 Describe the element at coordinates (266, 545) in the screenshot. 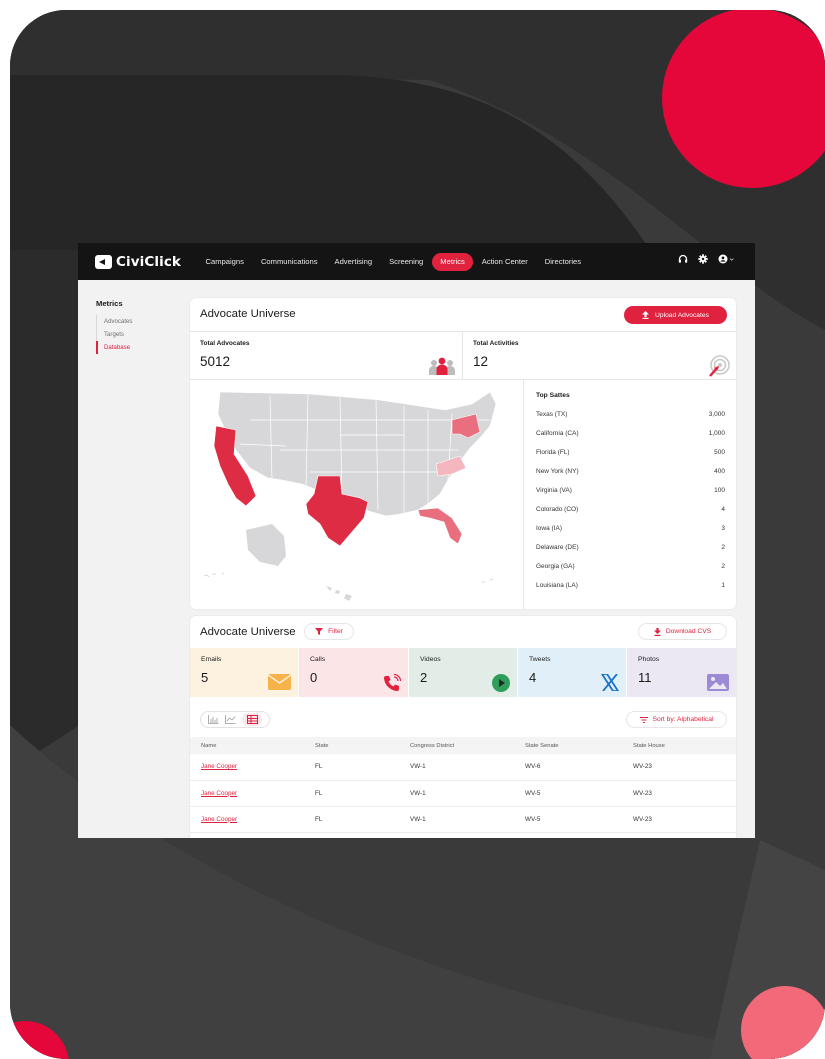

I see `alaska` at that location.